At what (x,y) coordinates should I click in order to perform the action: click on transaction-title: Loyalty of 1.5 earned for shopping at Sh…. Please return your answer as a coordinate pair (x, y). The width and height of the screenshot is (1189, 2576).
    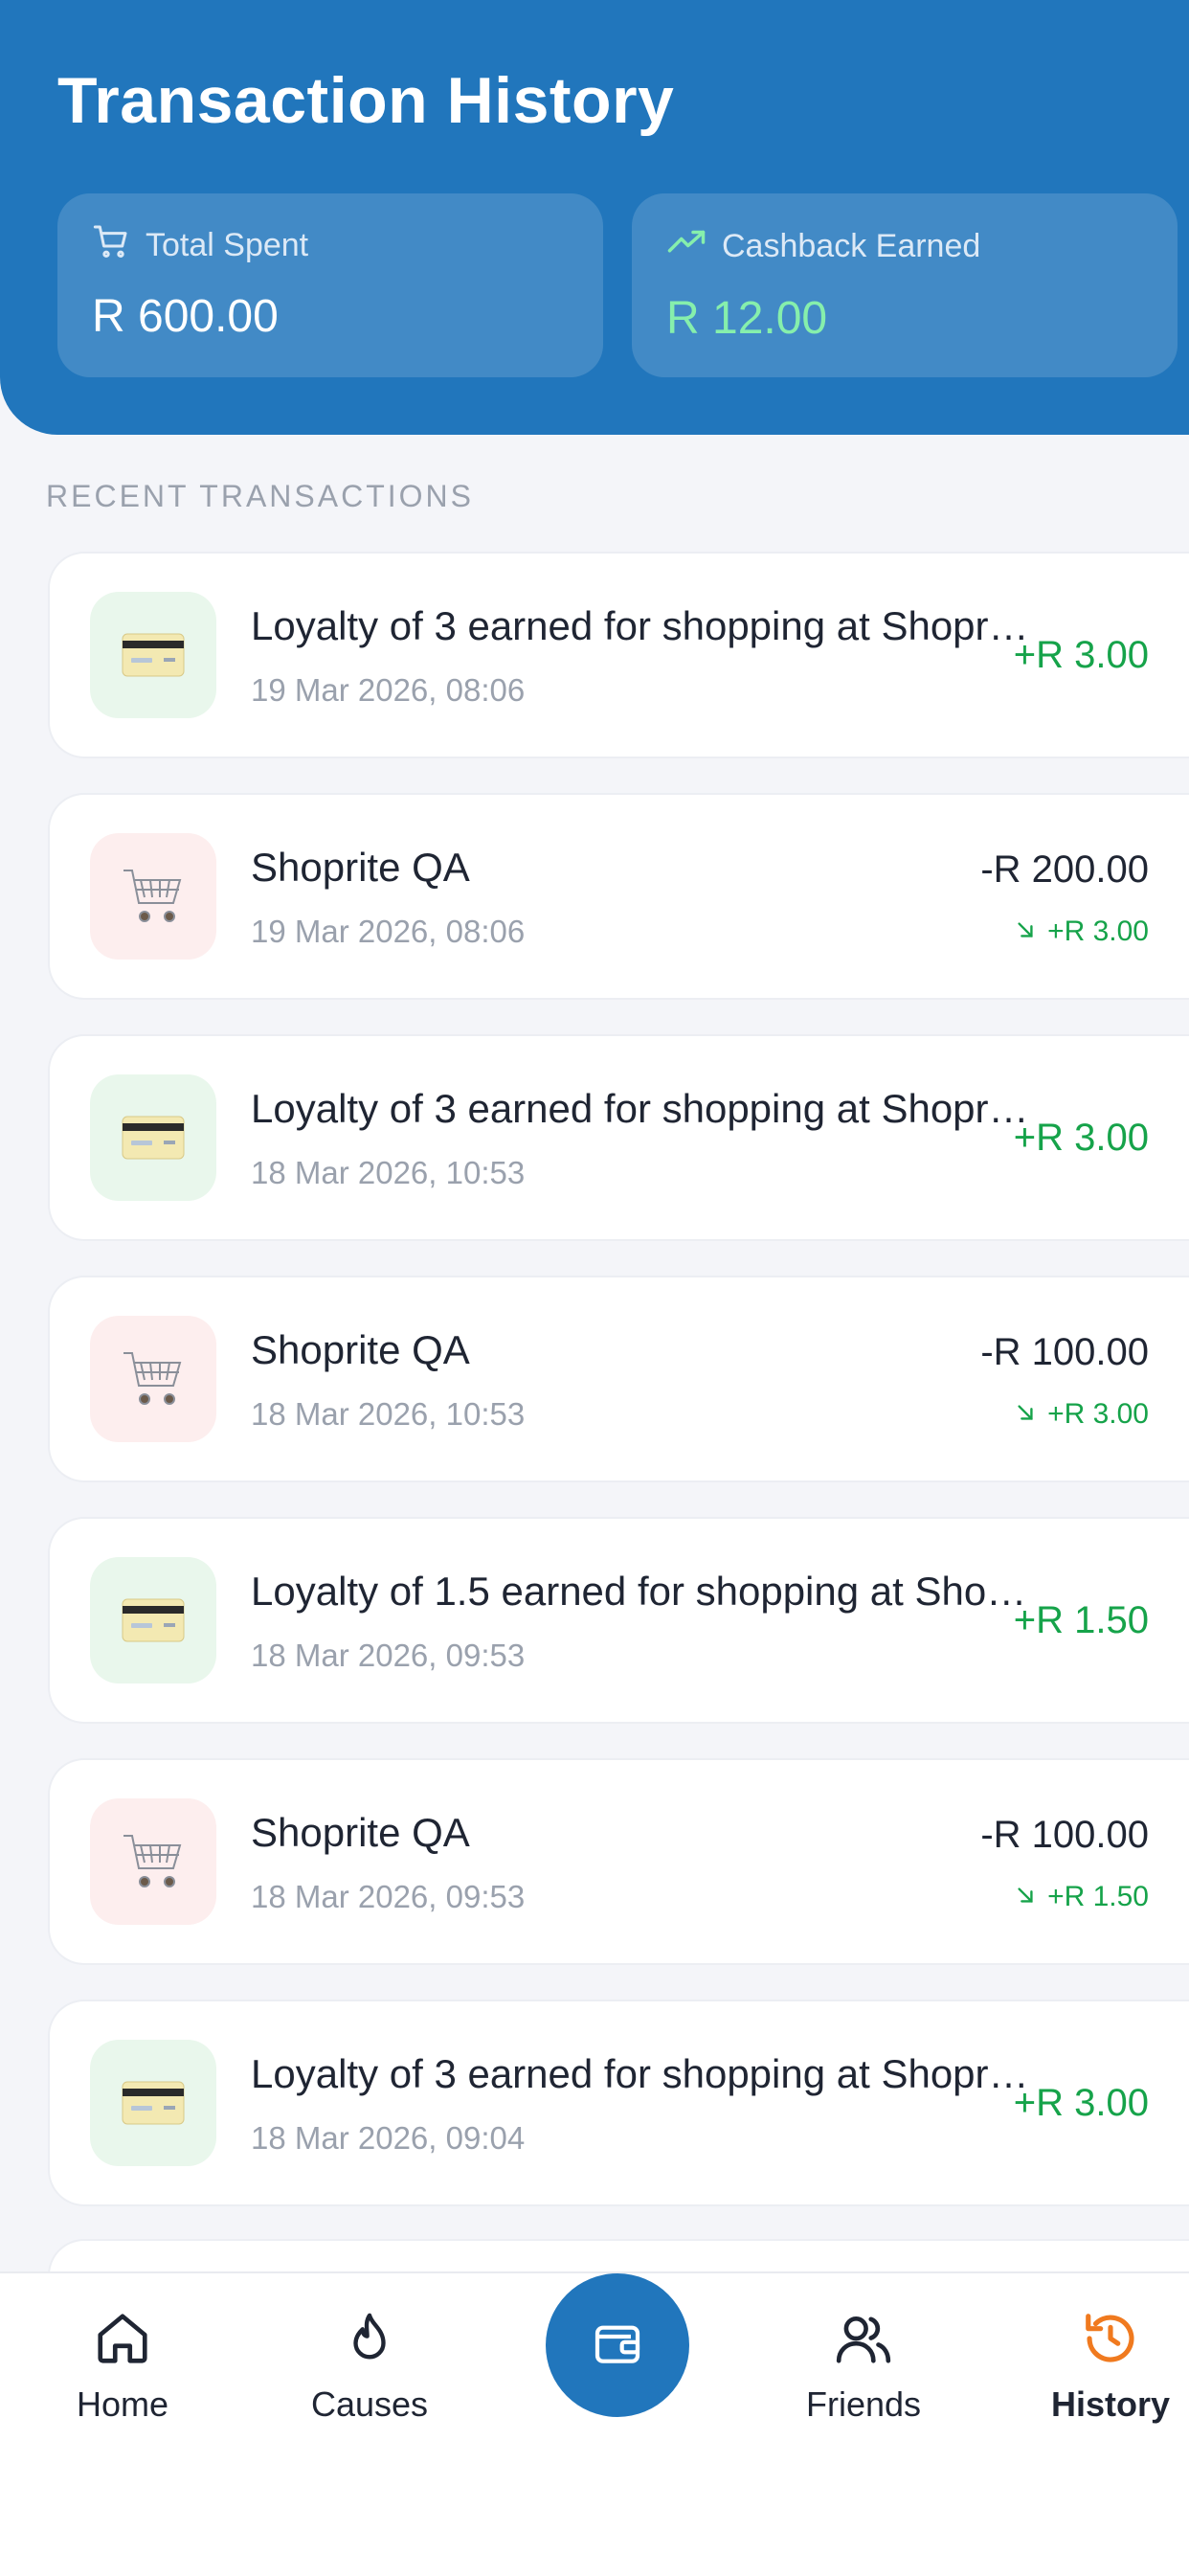
    Looking at the image, I should click on (643, 1591).